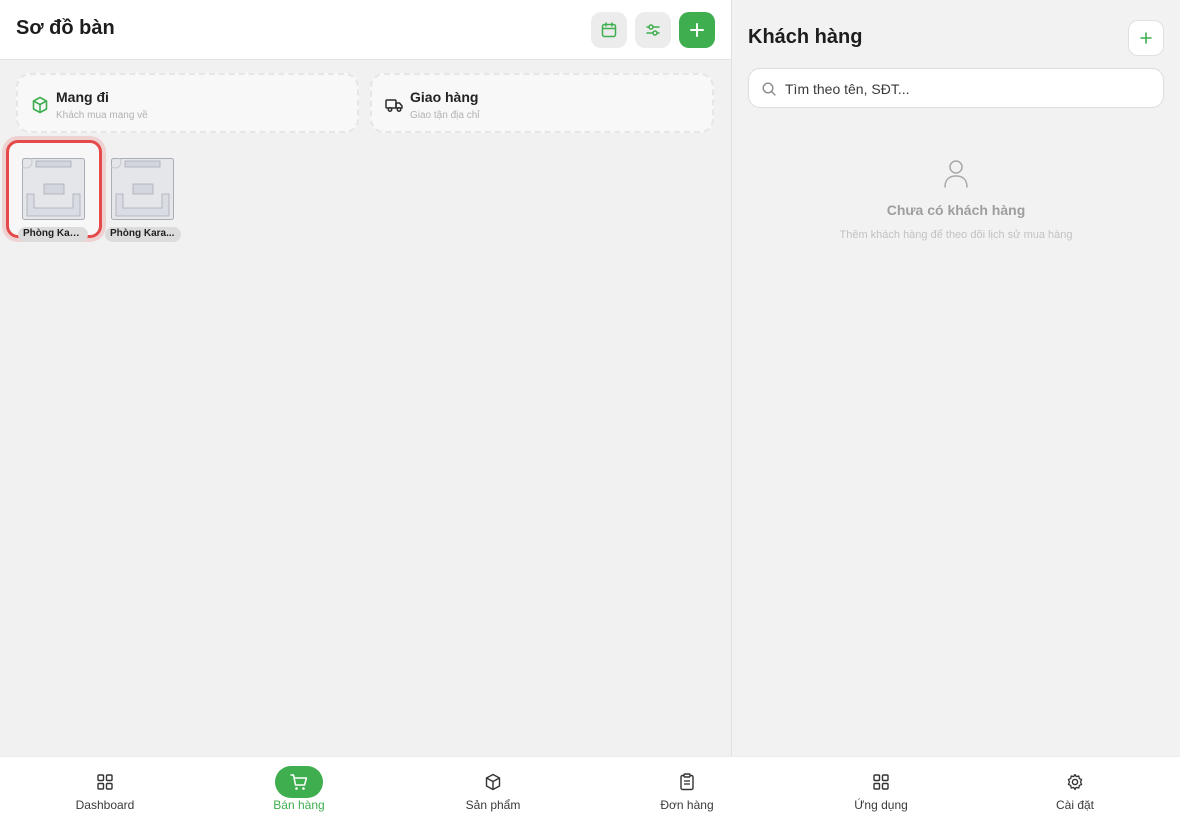  I want to click on nav-label: Cài đặt, so click(1075, 805).